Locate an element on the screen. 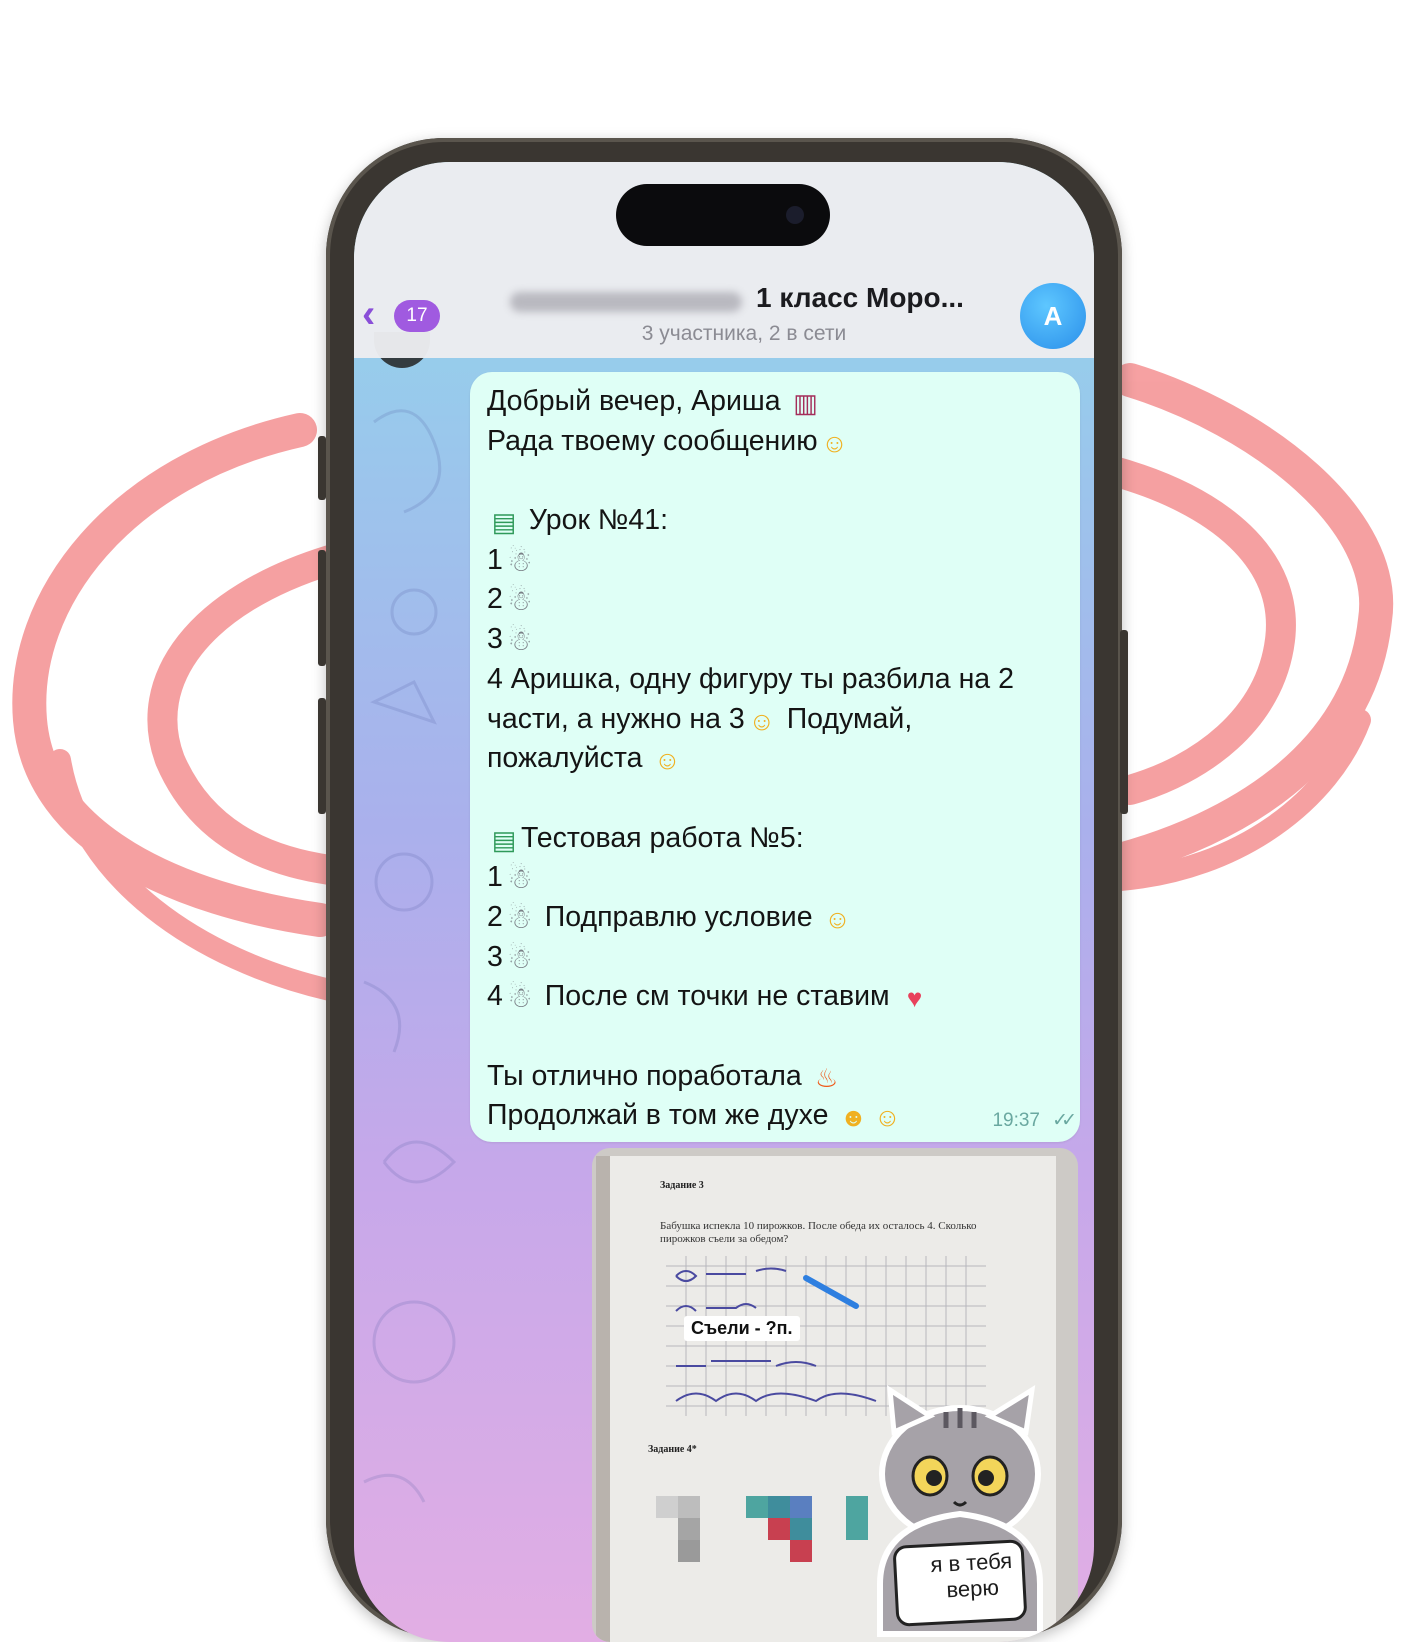 This screenshot has height=1642, width=1403. blurred-chat-name is located at coordinates (626, 302).